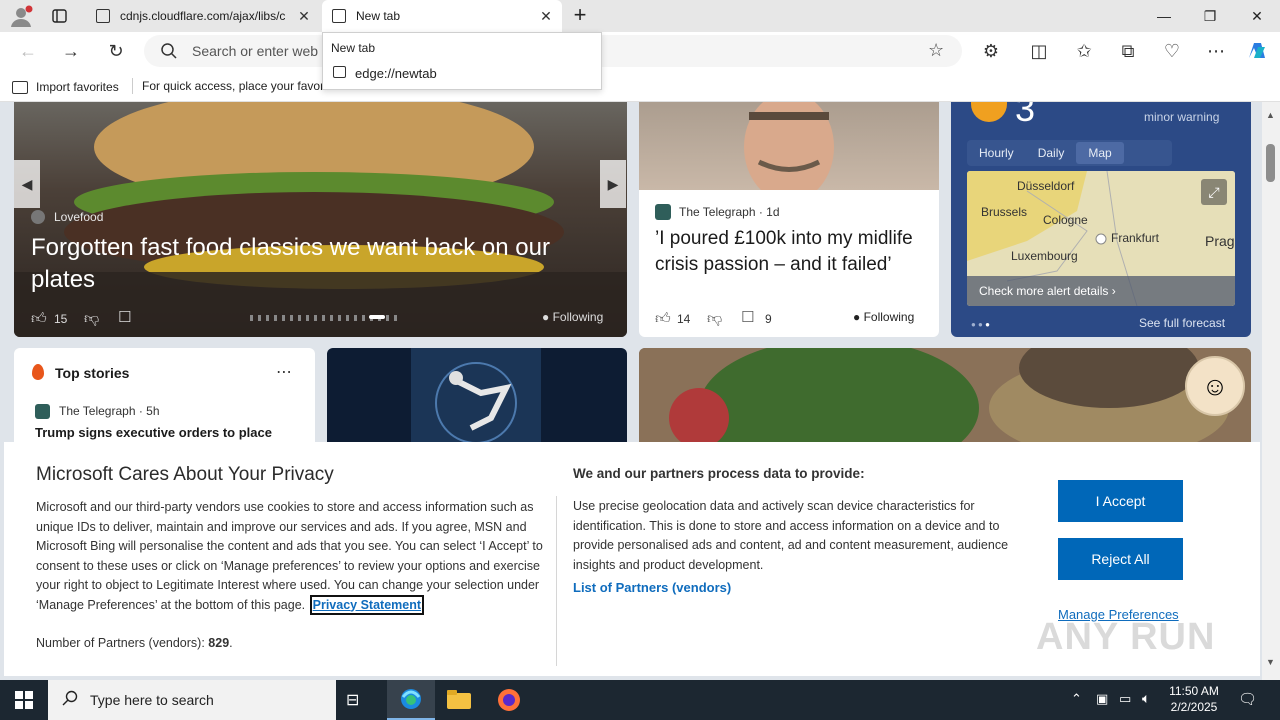 This screenshot has height=720, width=1280. What do you see at coordinates (77, 87) in the screenshot?
I see `import-favorites-label: Import favorites` at bounding box center [77, 87].